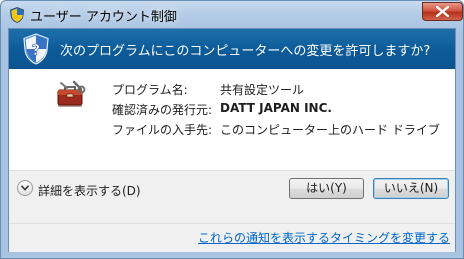  Describe the element at coordinates (245, 51) in the screenshot. I see `uac-question-text: 次のプログラムにこのコンピューターへの変更を許可しますか?` at that location.